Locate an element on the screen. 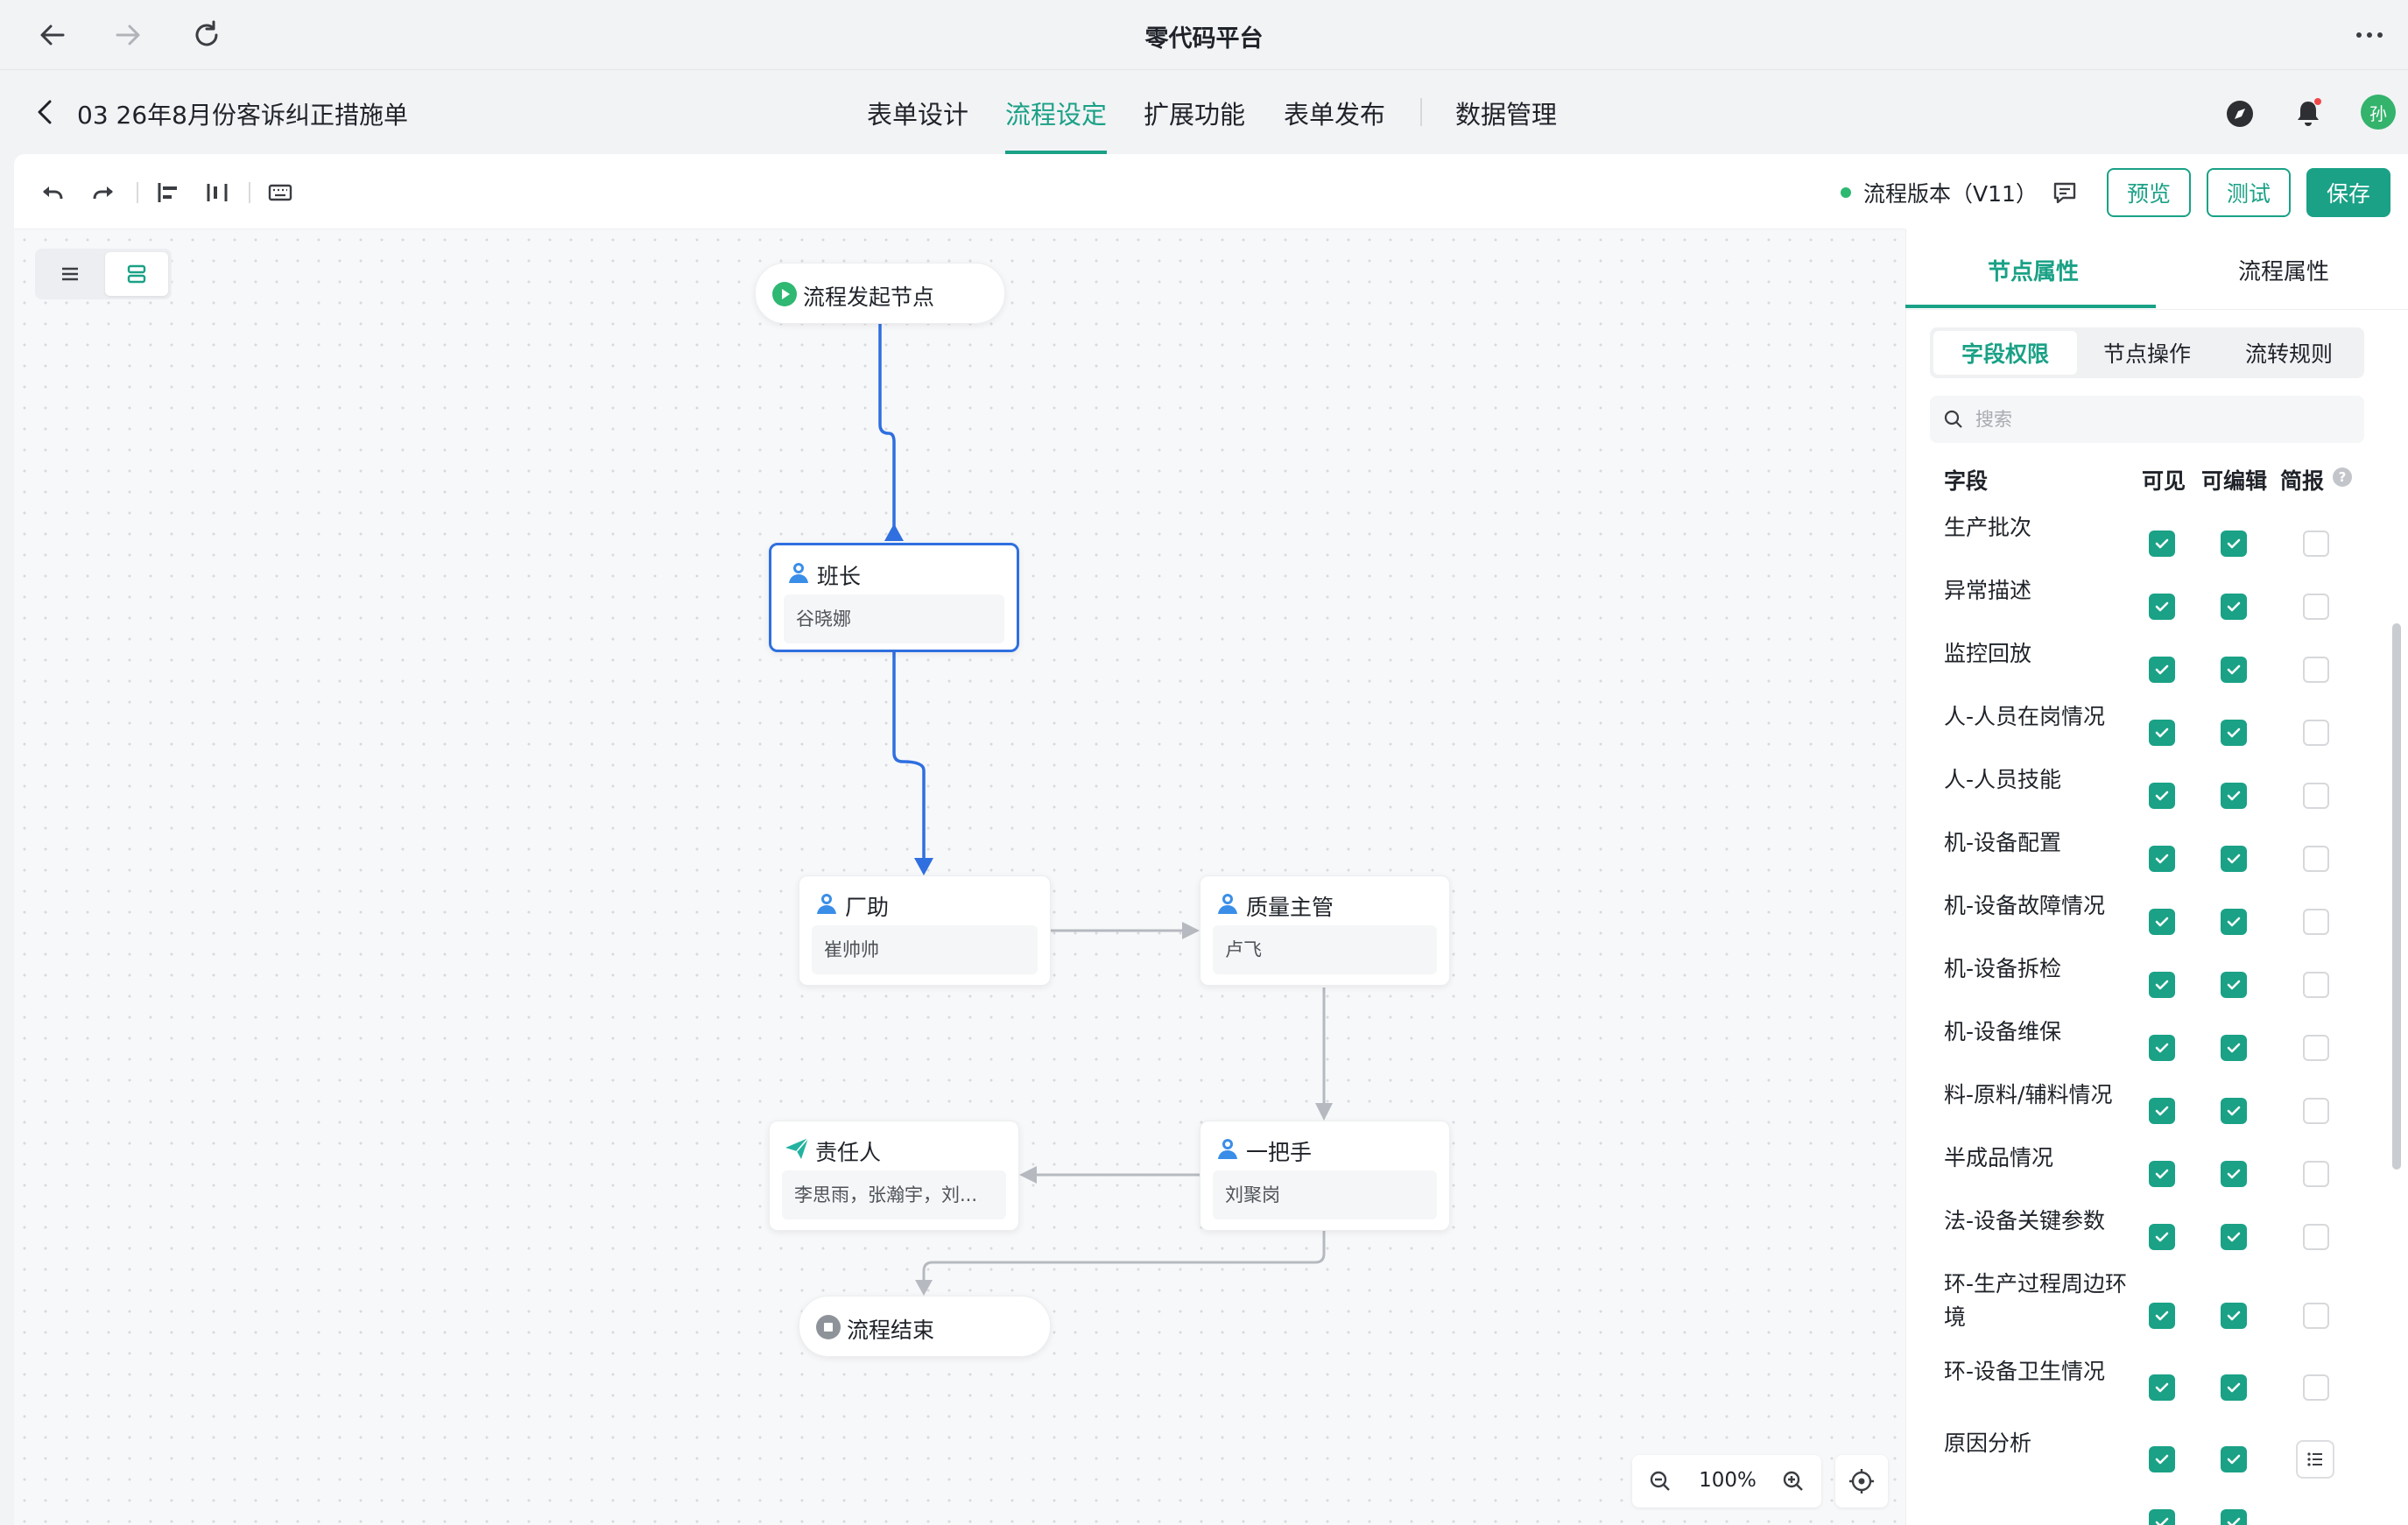  search-input is located at coordinates (2159, 419).